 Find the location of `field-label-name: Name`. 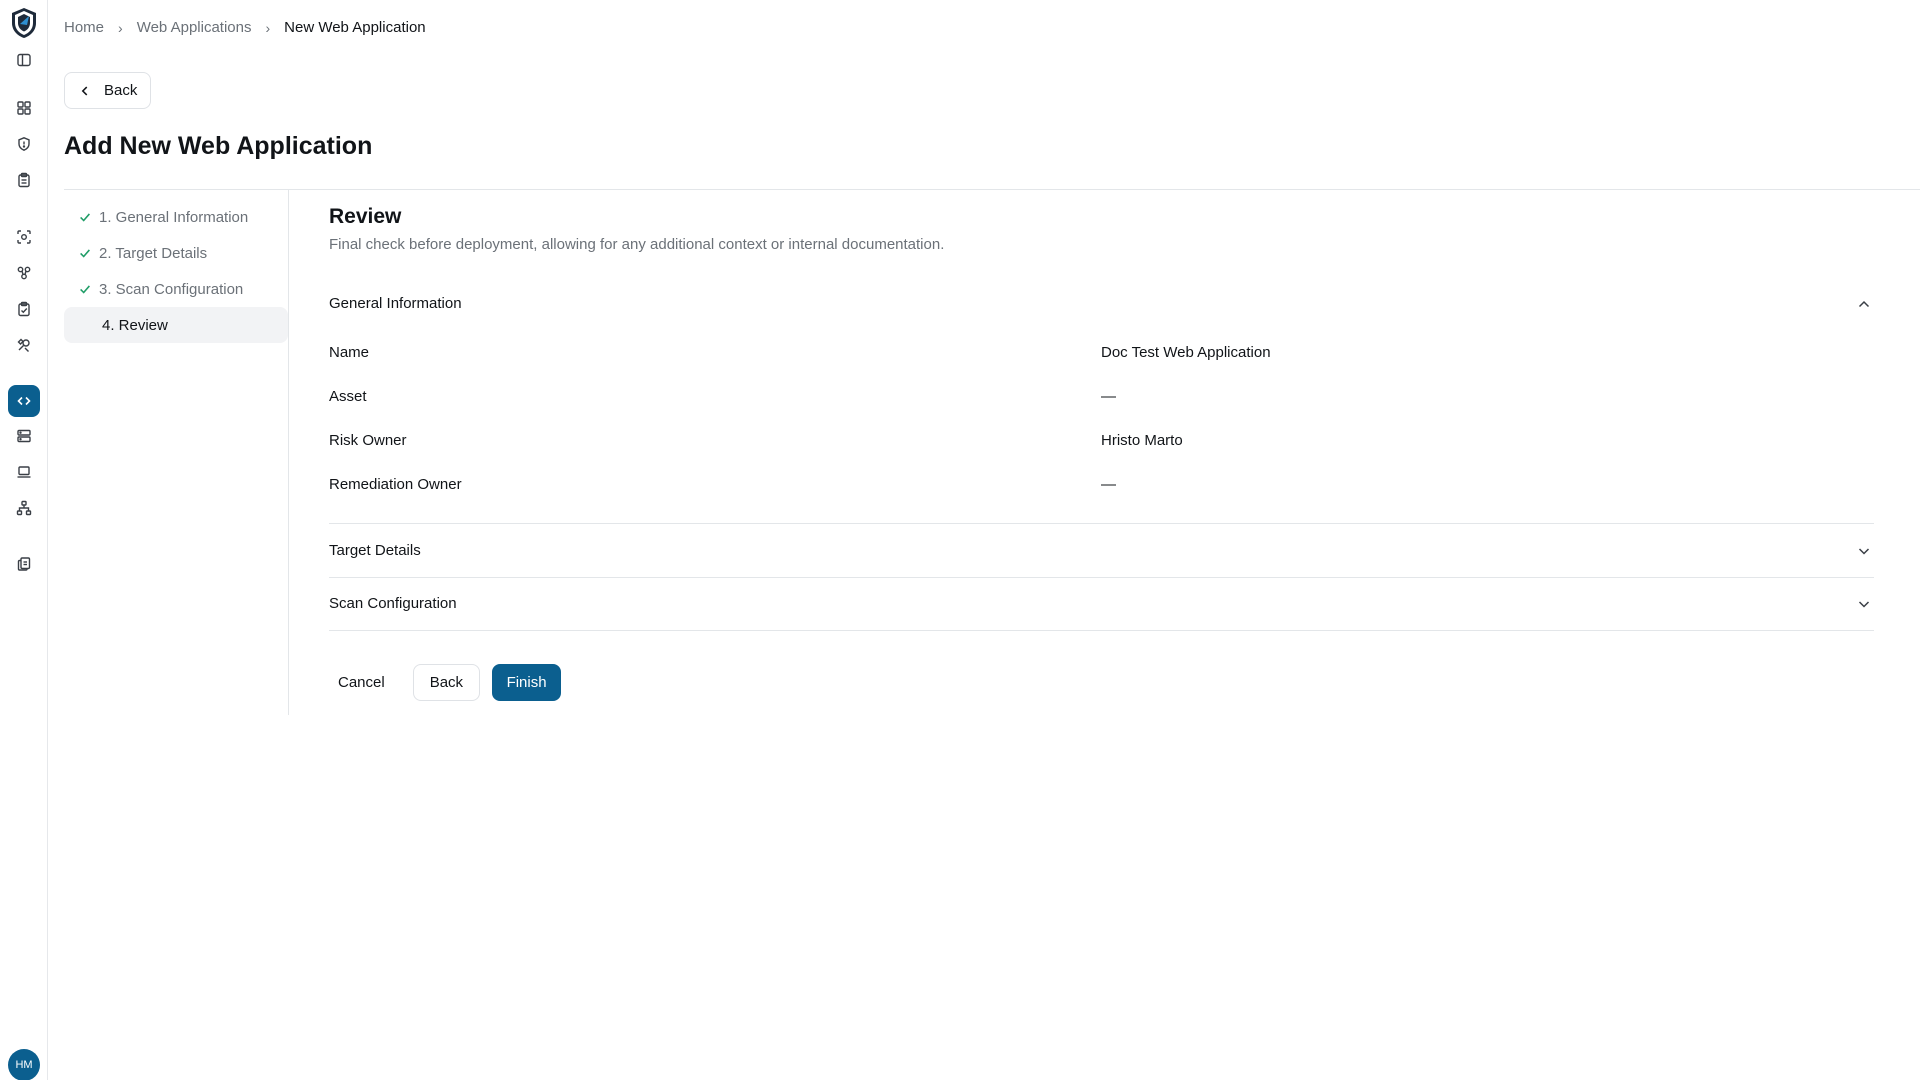

field-label-name: Name is located at coordinates (349, 352).